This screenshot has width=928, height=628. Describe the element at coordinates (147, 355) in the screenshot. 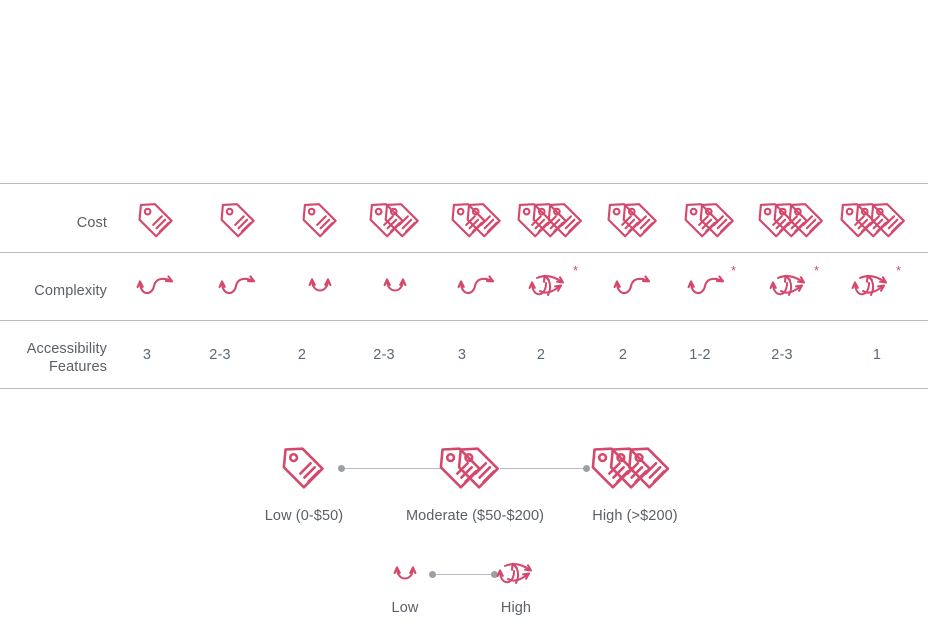

I see `accessibility-value-0: 3` at that location.